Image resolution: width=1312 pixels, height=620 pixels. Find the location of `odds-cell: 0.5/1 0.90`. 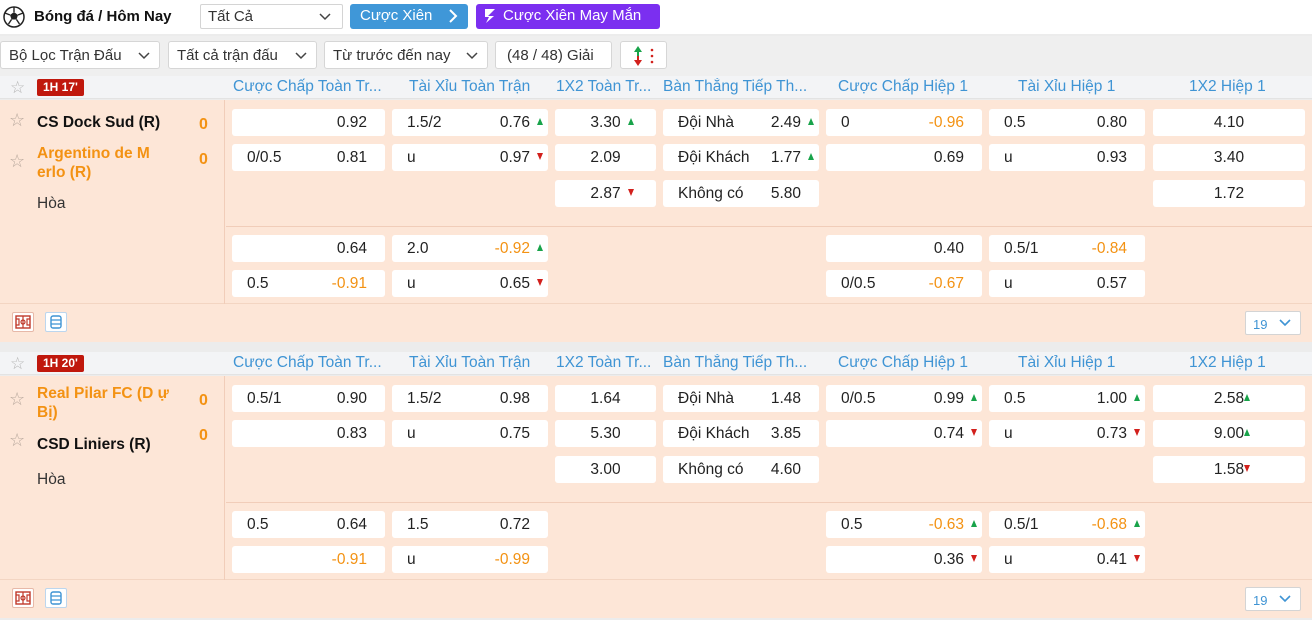

odds-cell: 0.5/1 0.90 is located at coordinates (308, 398).